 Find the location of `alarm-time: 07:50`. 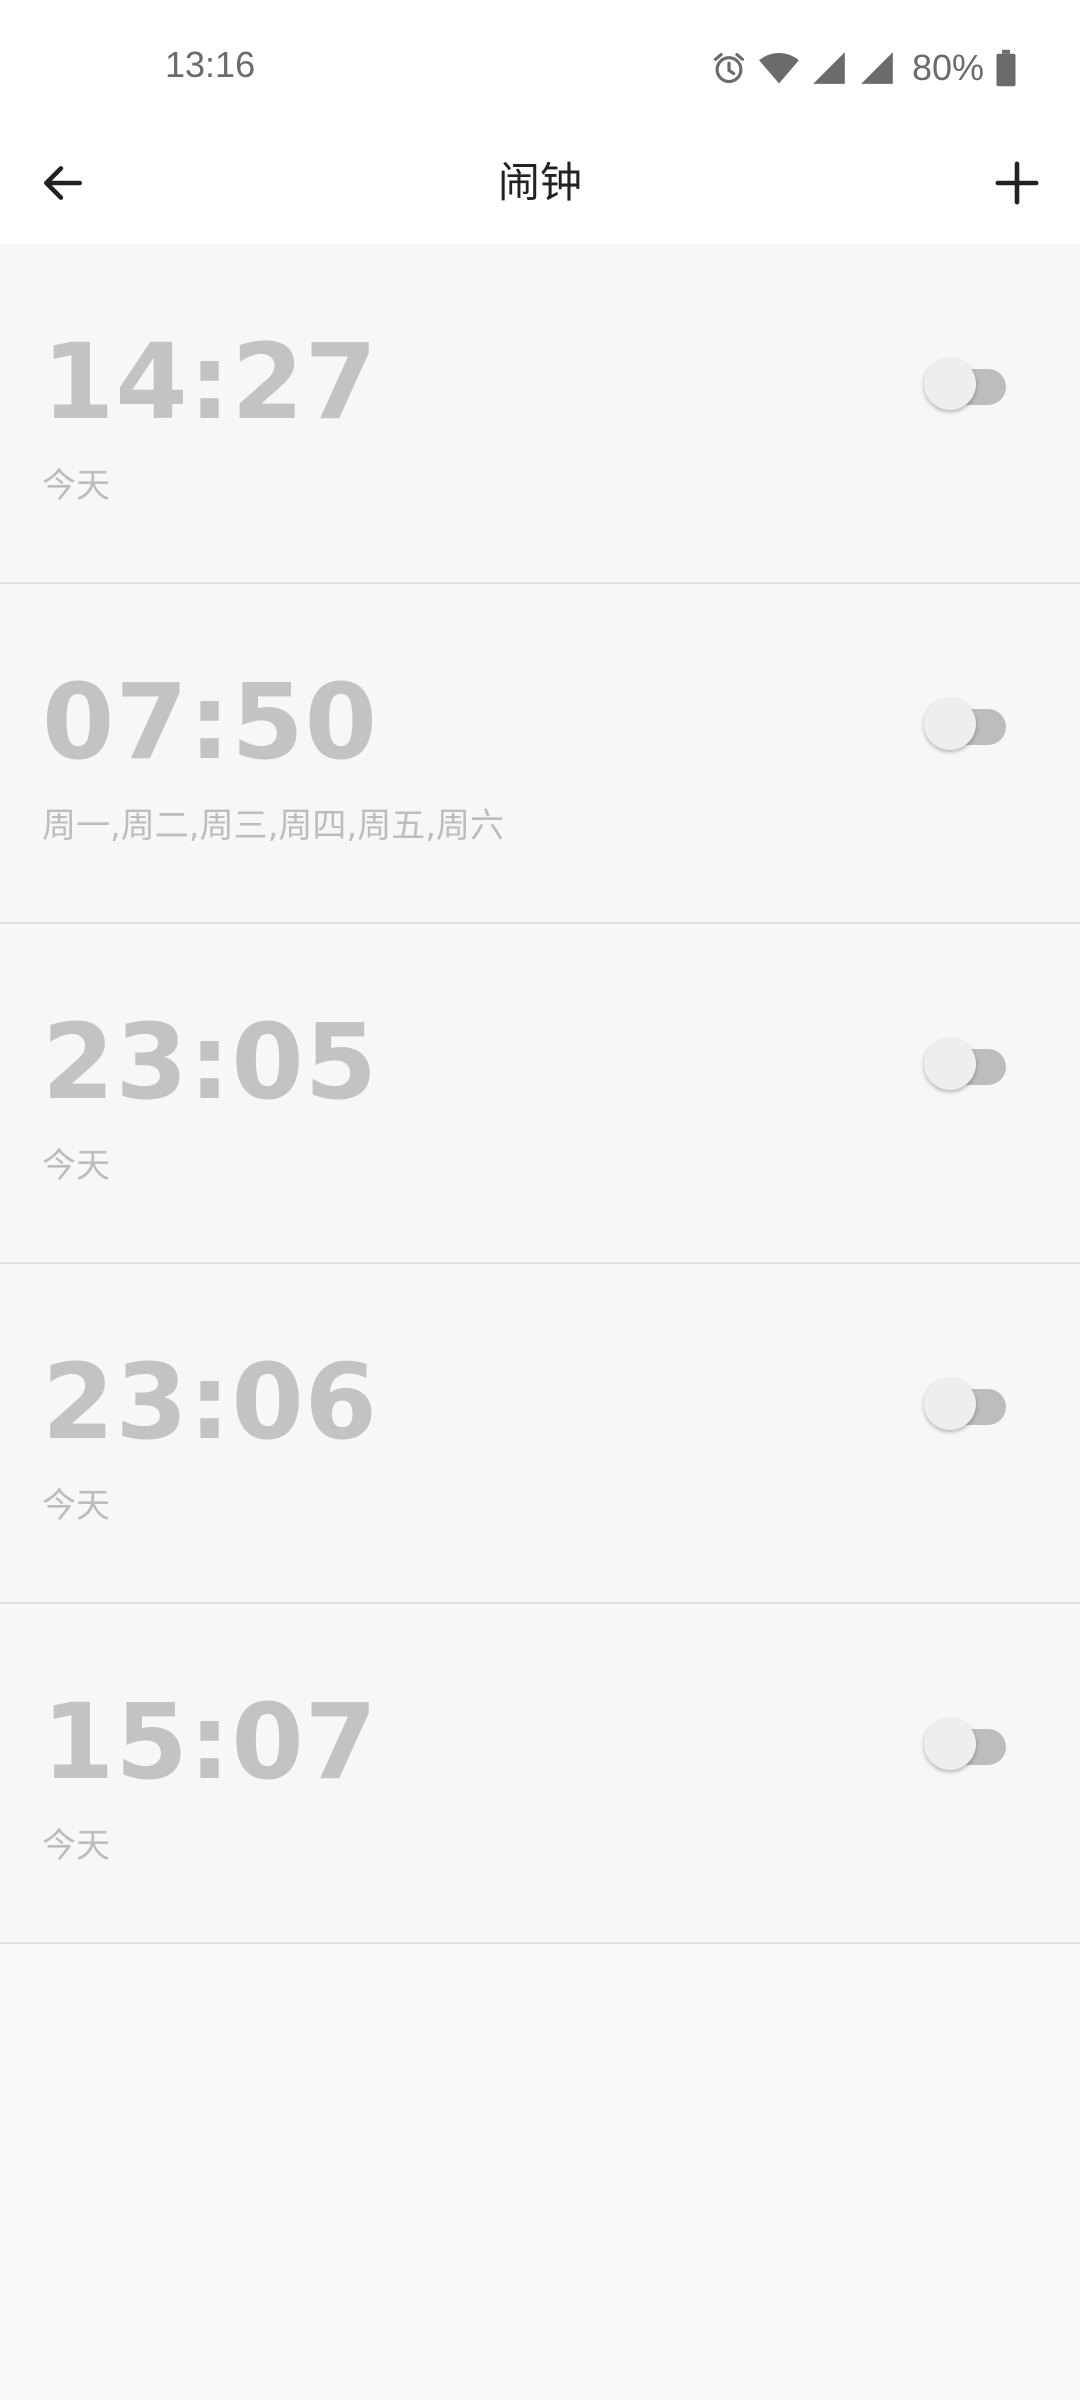

alarm-time: 07:50 is located at coordinates (210, 722).